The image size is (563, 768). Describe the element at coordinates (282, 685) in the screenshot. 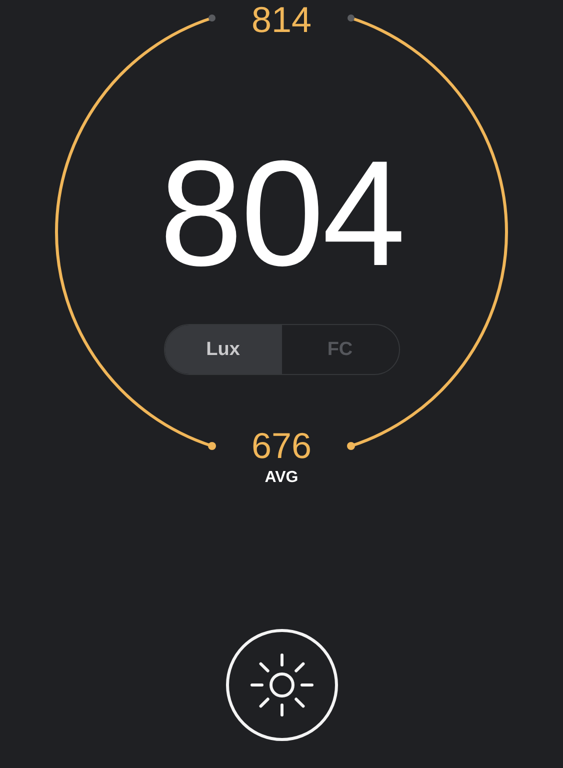

I see `measure-button` at that location.